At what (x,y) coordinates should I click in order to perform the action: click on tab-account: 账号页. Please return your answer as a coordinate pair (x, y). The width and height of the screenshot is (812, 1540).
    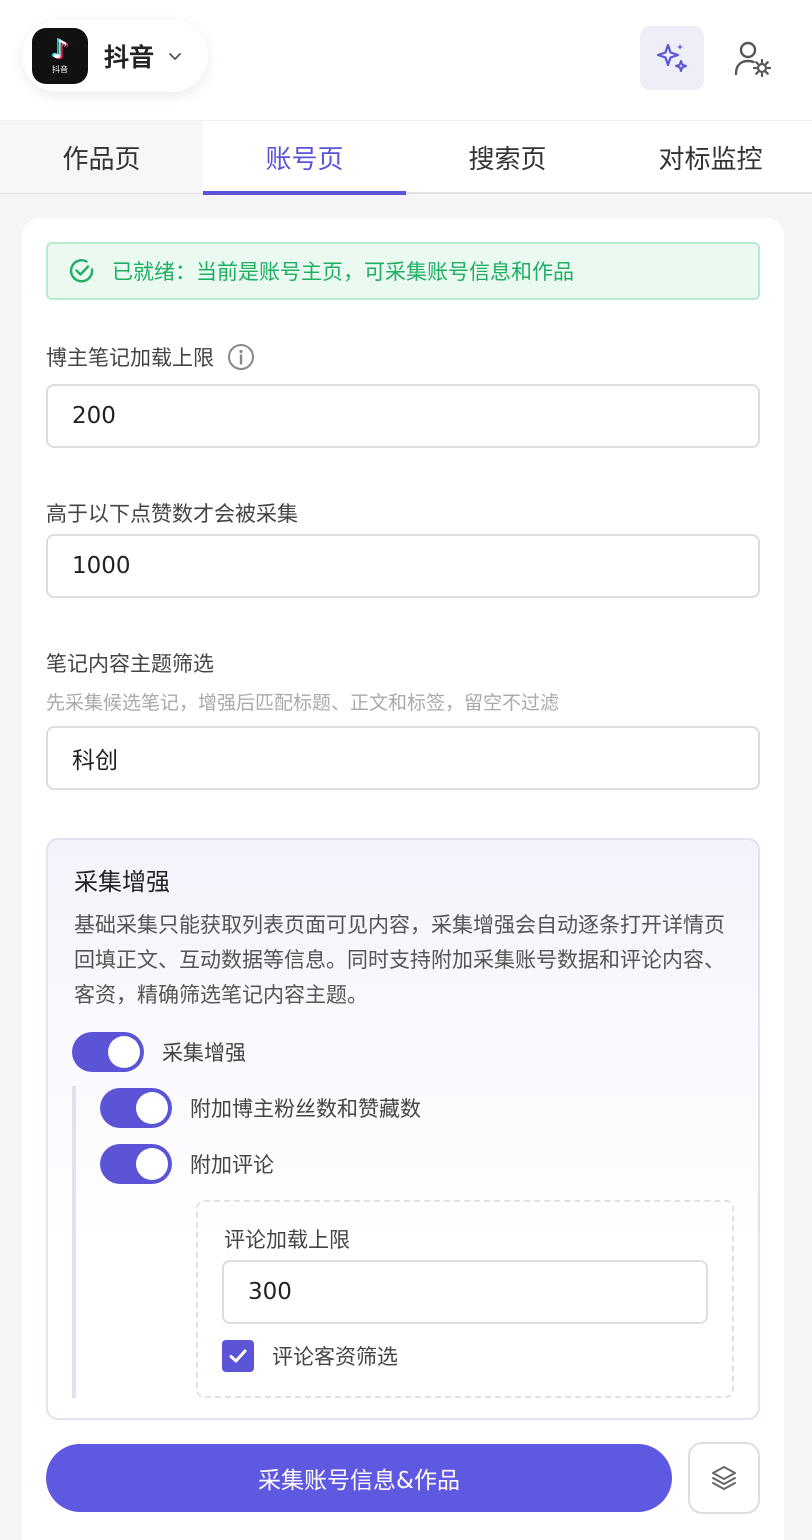
    Looking at the image, I should click on (304, 158).